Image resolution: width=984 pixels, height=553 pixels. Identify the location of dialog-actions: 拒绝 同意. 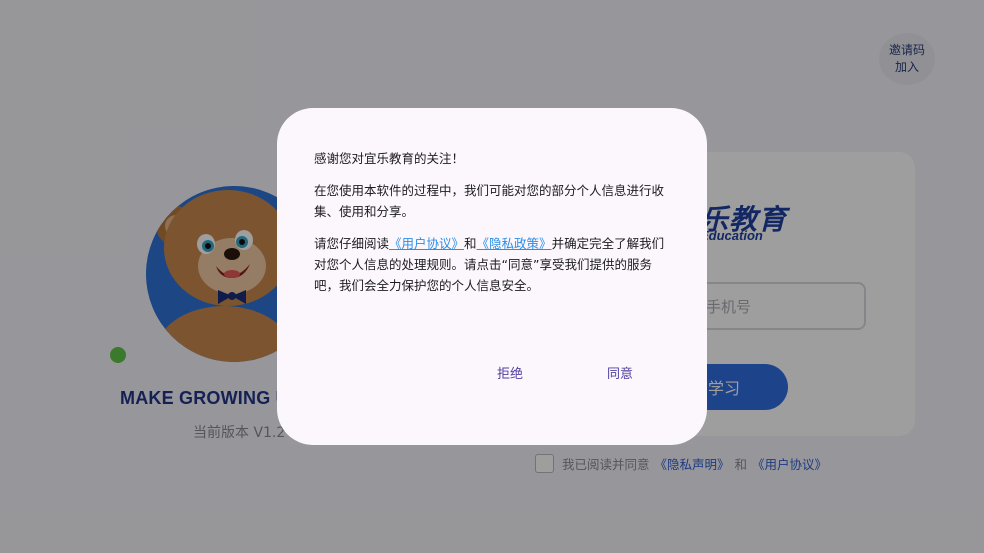
(492, 373).